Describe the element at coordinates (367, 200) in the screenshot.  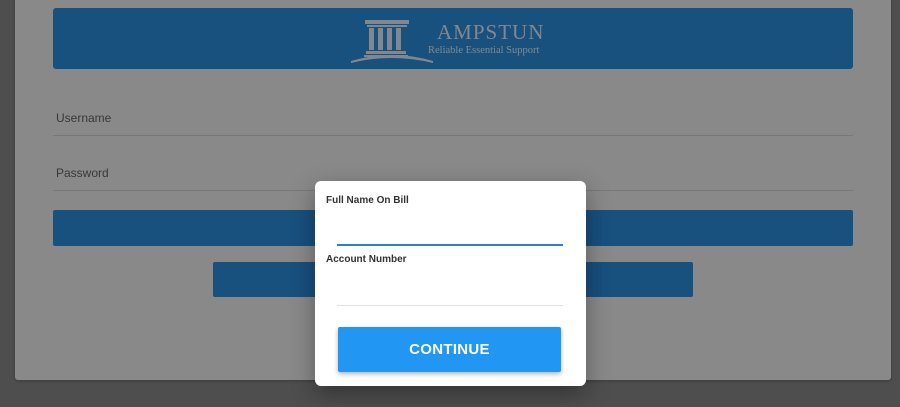
I see `full-name-label: Full Name On Bill` at that location.